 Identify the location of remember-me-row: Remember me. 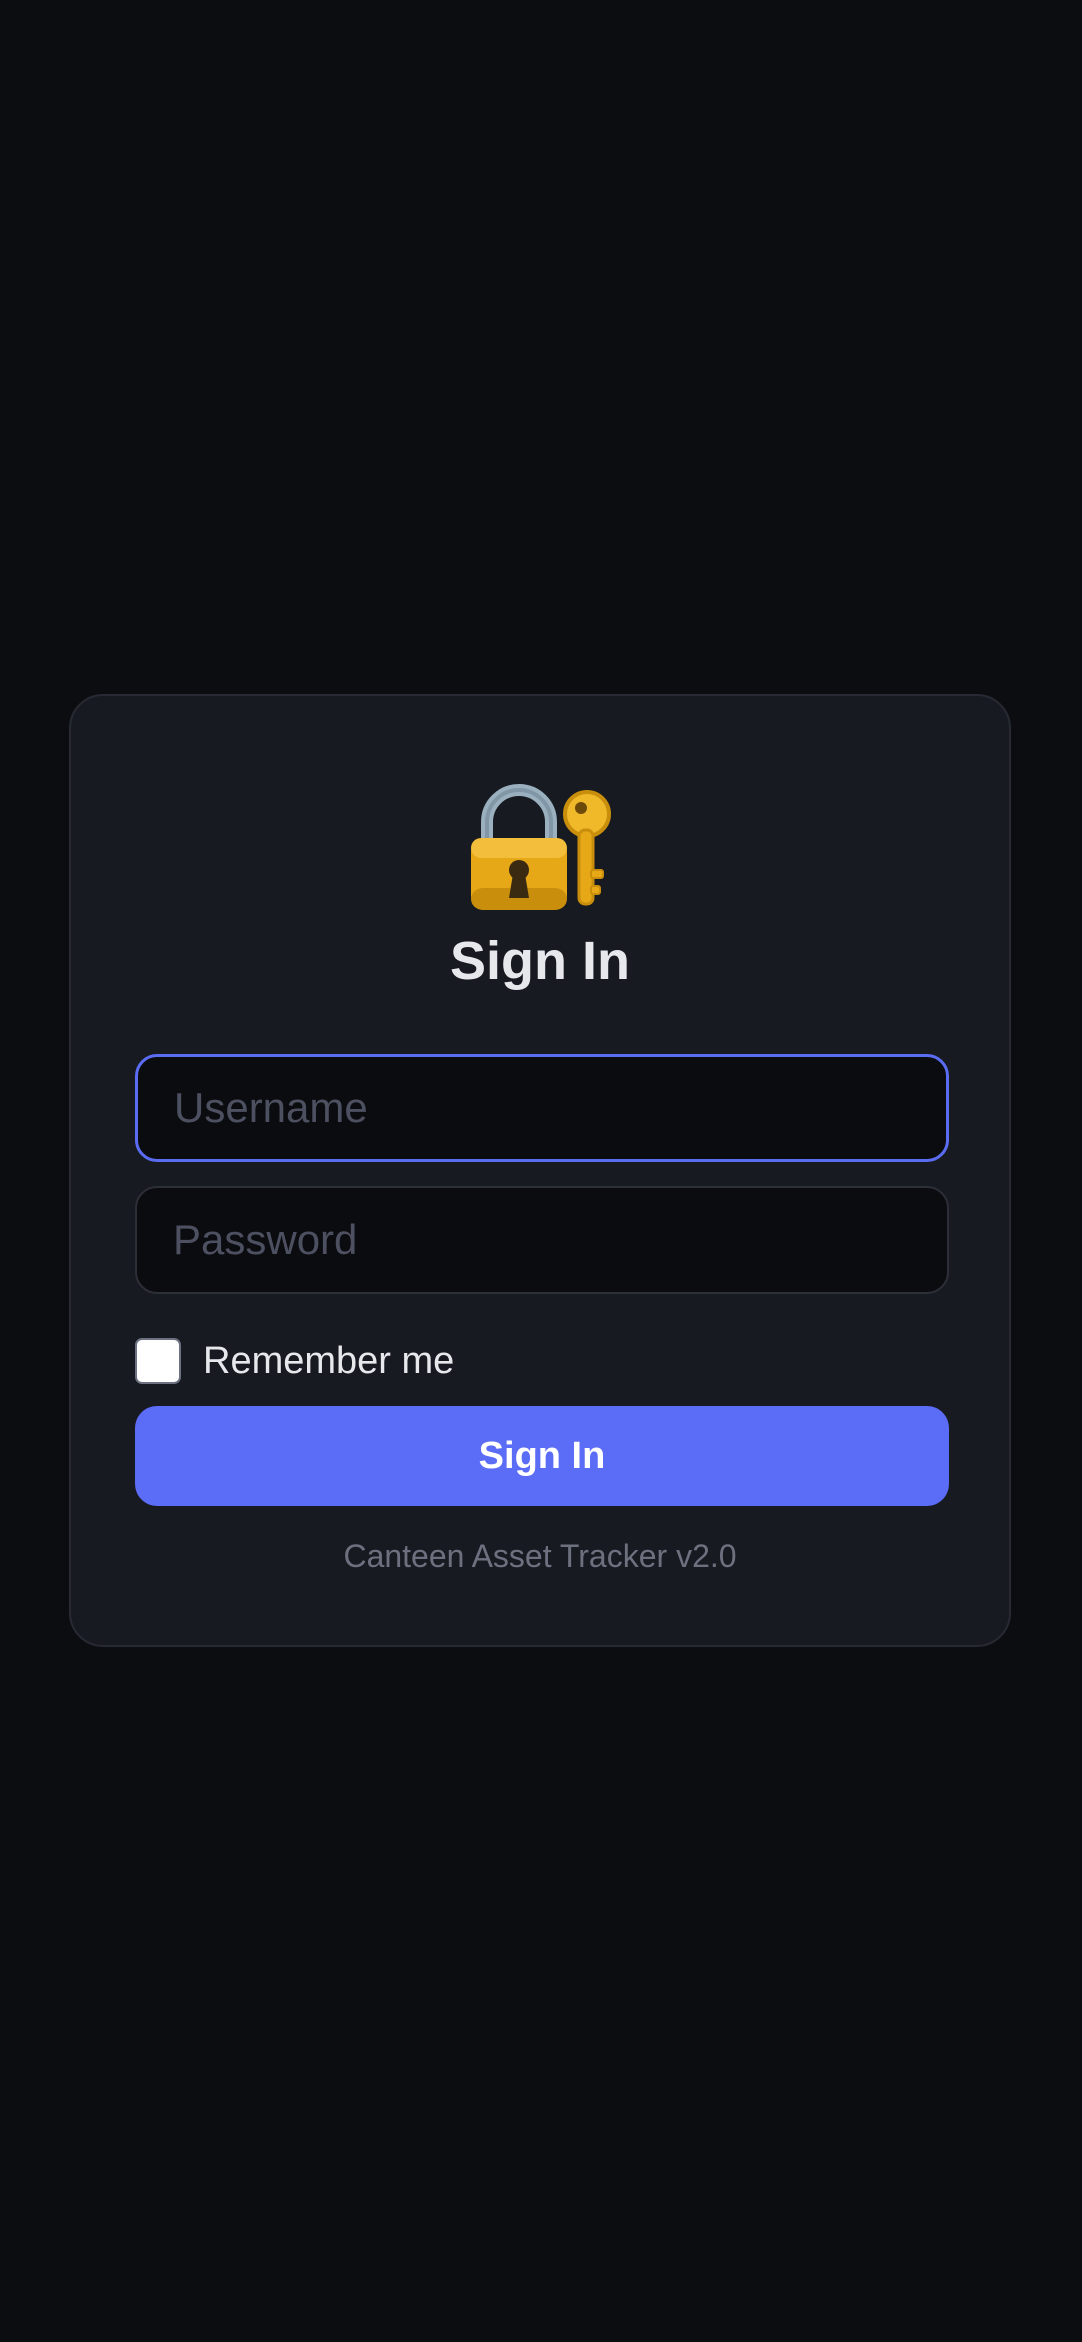
(294, 1361).